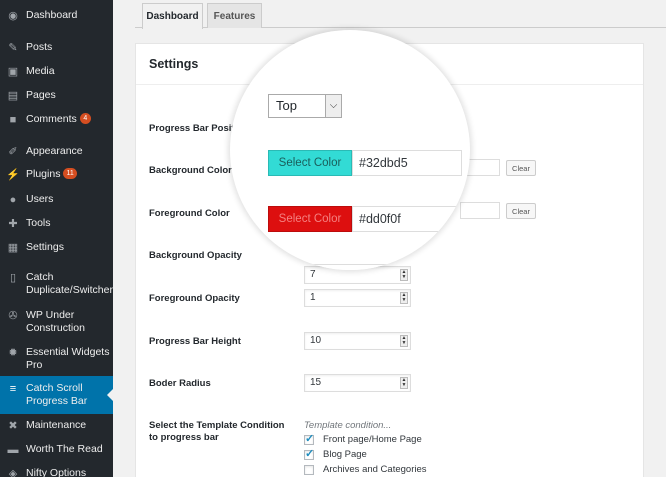  I want to click on active-indicator, so click(110, 395).